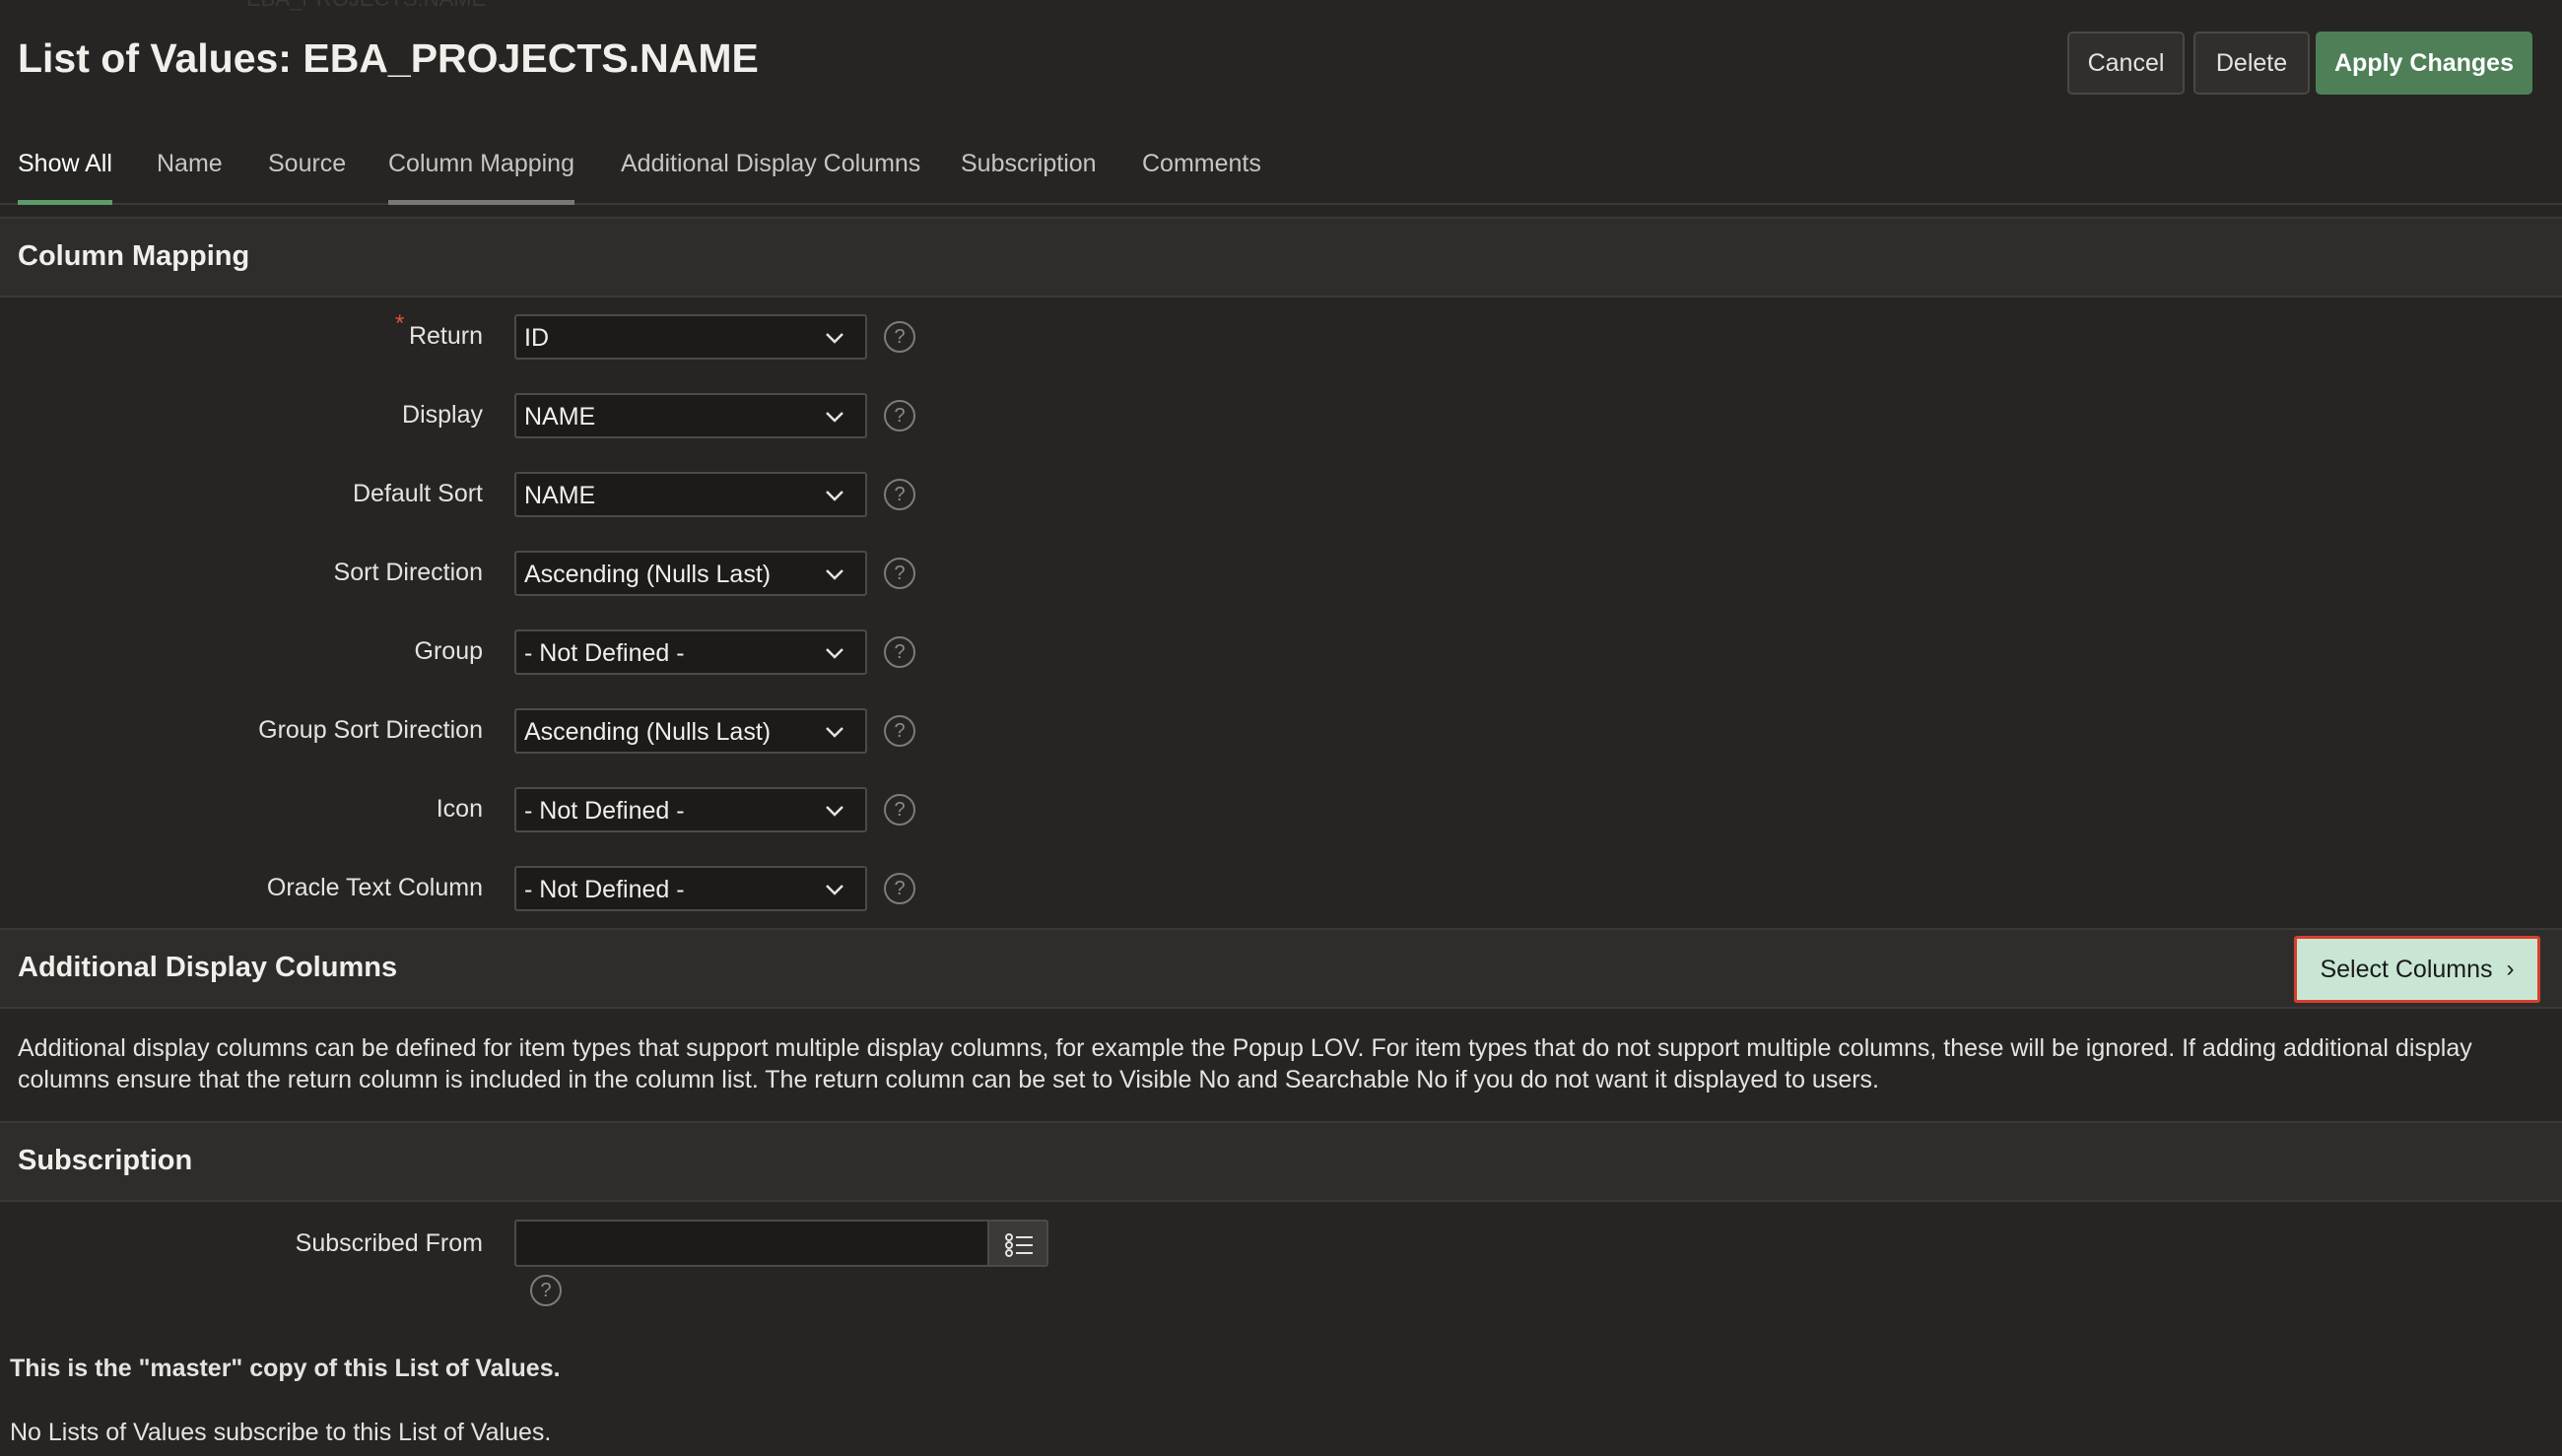  Describe the element at coordinates (560, 495) in the screenshot. I see `default-sort-select-value: NAME` at that location.